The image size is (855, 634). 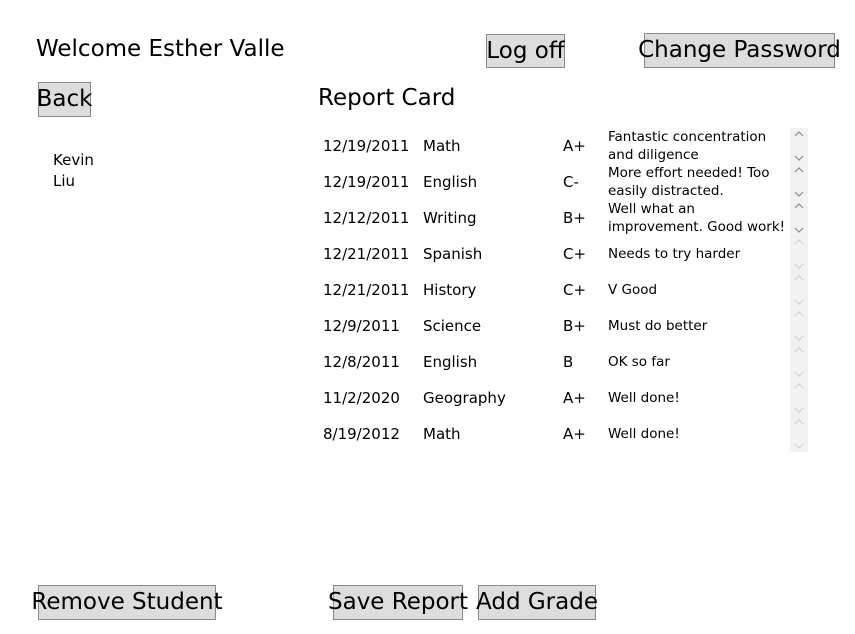 I want to click on grade-comment: Must do better, so click(x=697, y=326).